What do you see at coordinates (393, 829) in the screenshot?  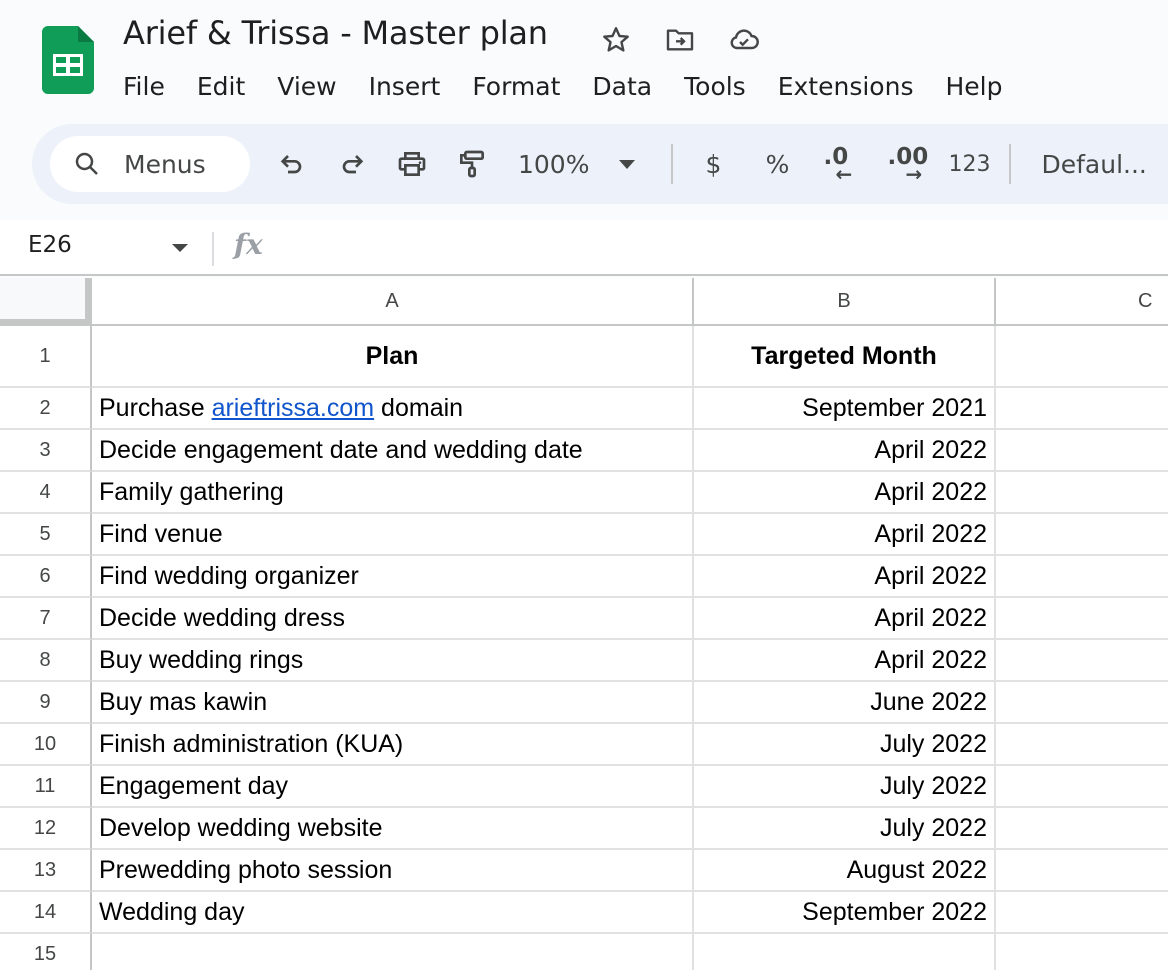 I see `cell-a12: Develop wedding website` at bounding box center [393, 829].